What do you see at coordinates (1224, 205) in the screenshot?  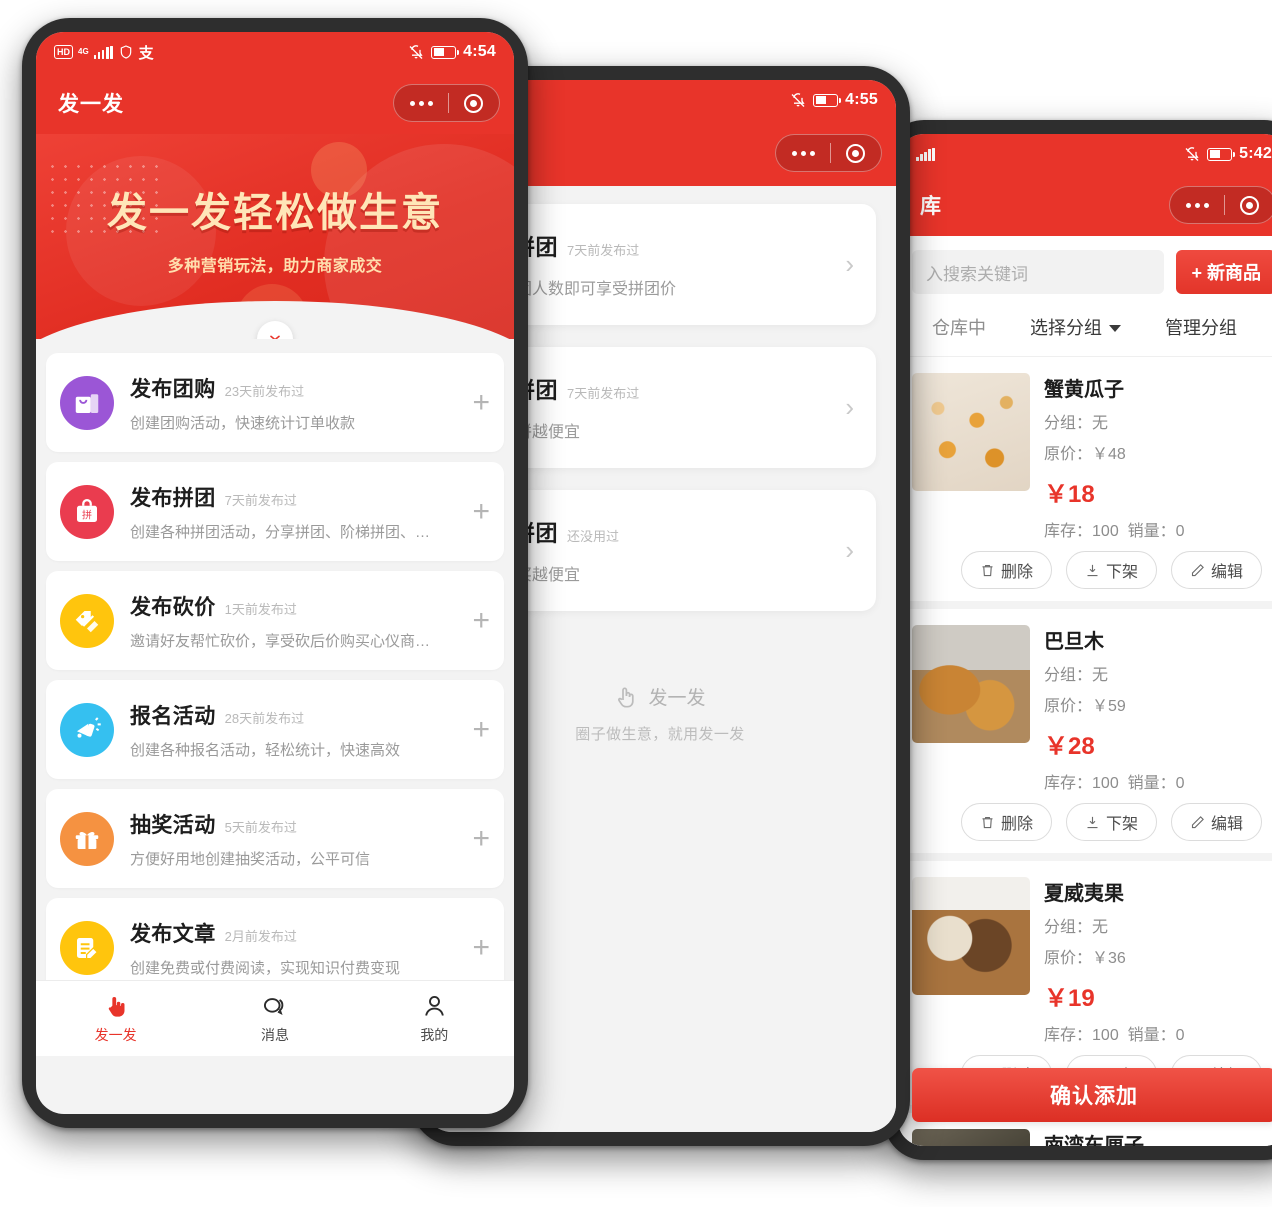 I see `capsule-divider` at bounding box center [1224, 205].